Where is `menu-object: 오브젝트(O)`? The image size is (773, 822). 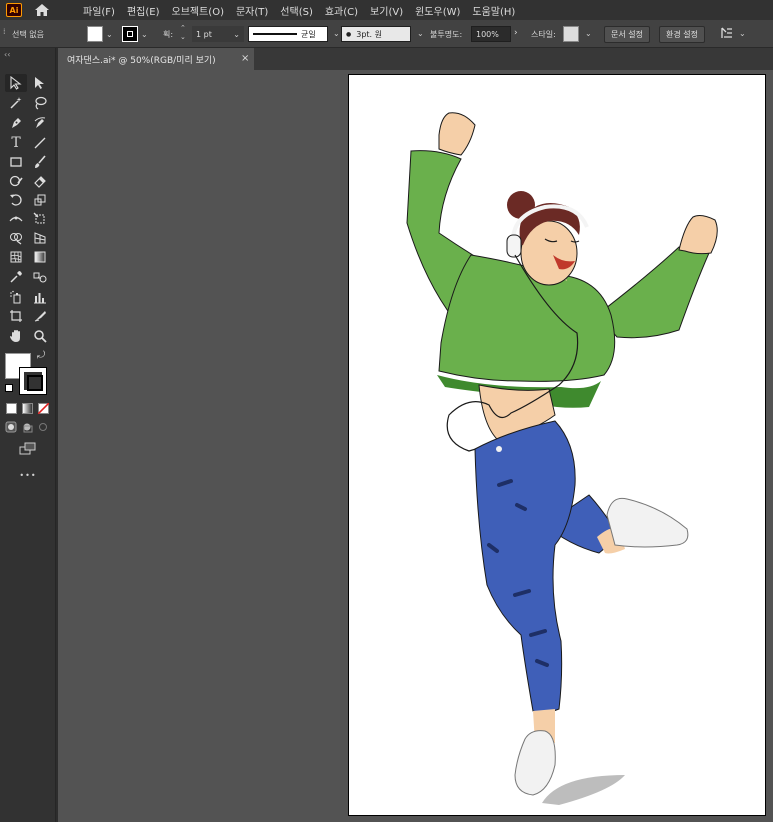 menu-object: 오브젝트(O) is located at coordinates (198, 10).